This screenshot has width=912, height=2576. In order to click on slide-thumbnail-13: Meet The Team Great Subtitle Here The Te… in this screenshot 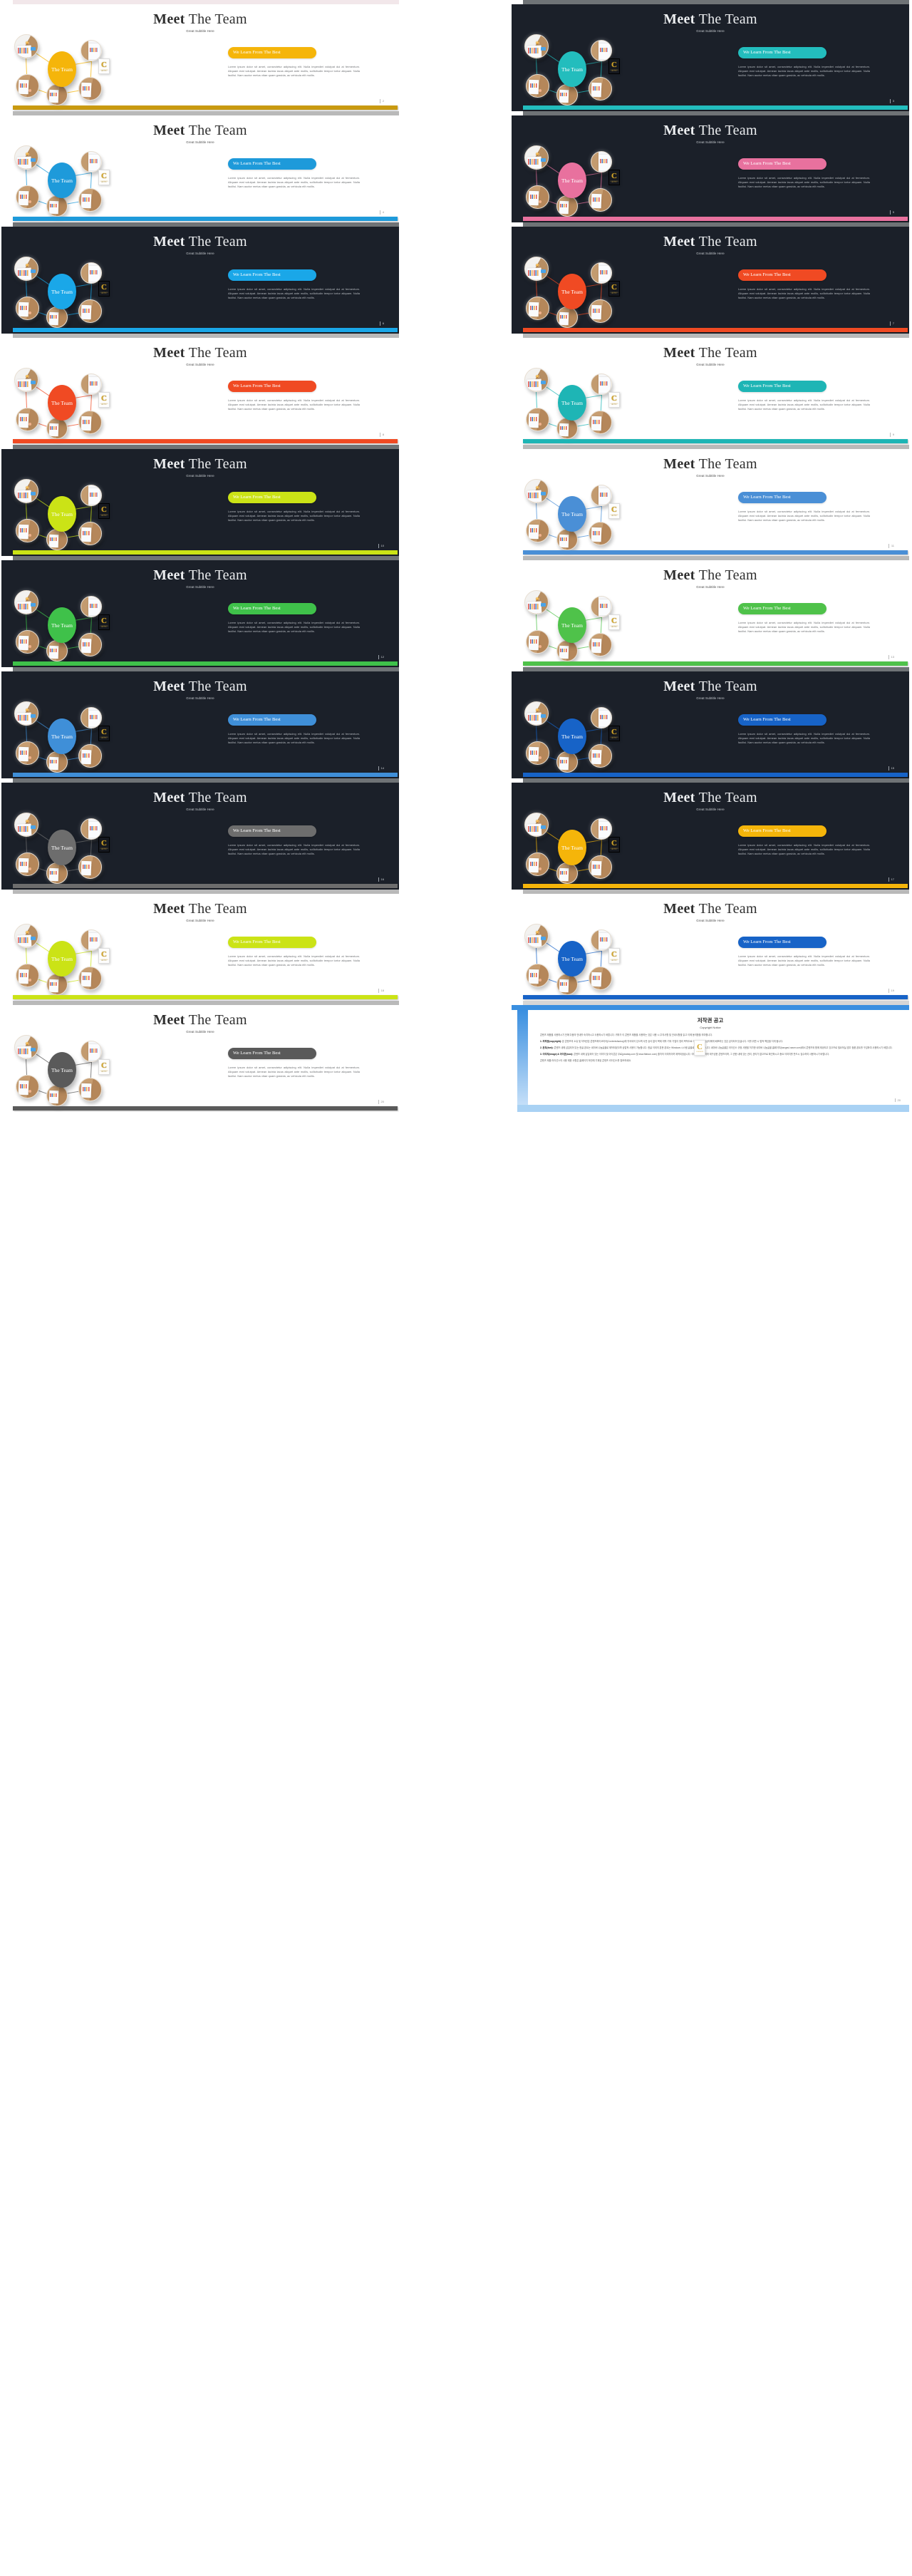, I will do `click(710, 611)`.